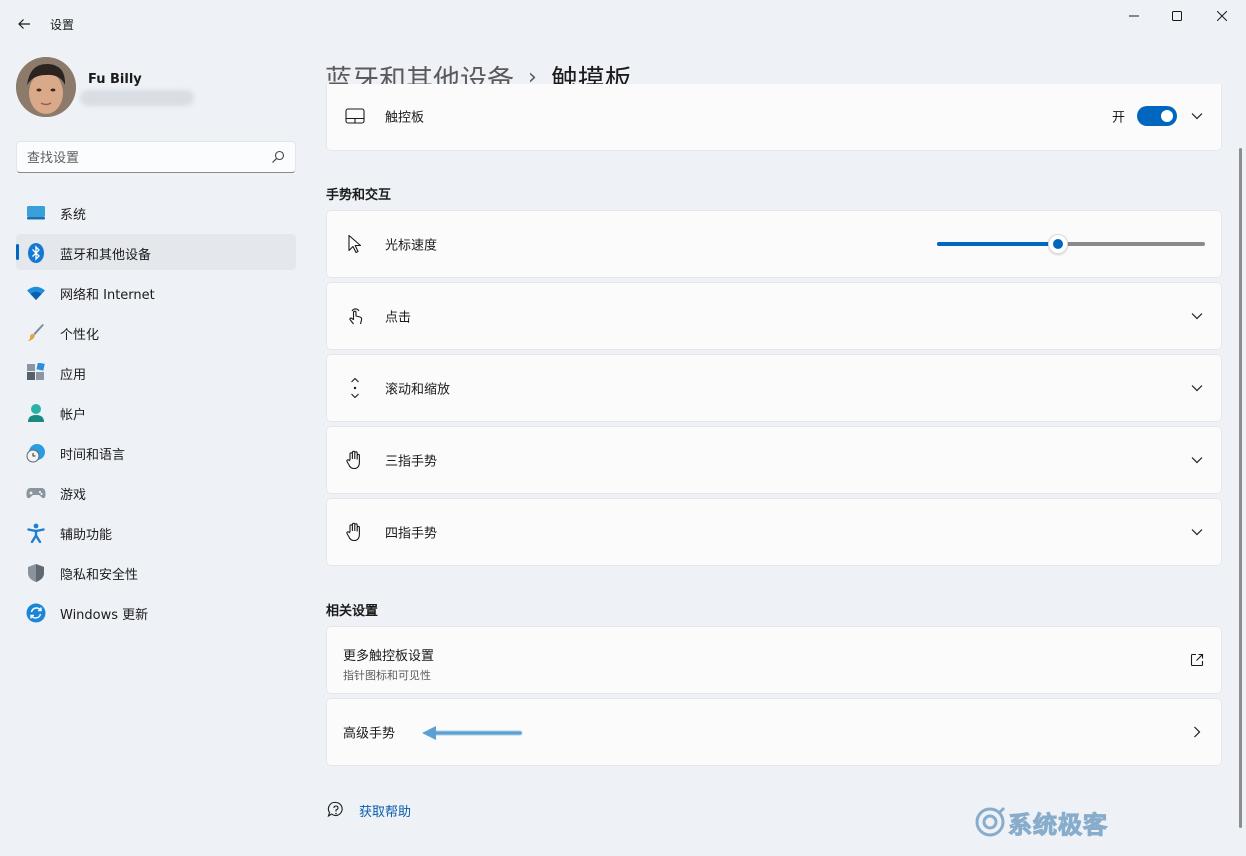 The image size is (1246, 856). I want to click on shield-icon, so click(36, 573).